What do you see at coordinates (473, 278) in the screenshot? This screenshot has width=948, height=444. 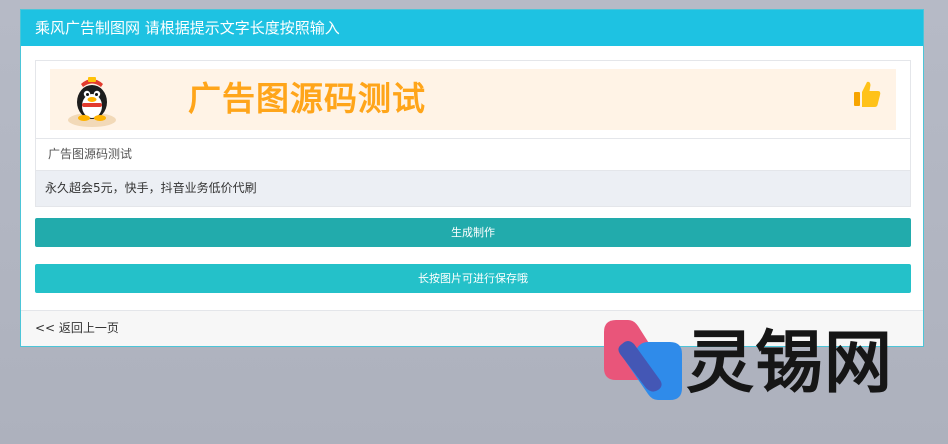 I see `save-hint-button: 长按图片可进行保存哦` at bounding box center [473, 278].